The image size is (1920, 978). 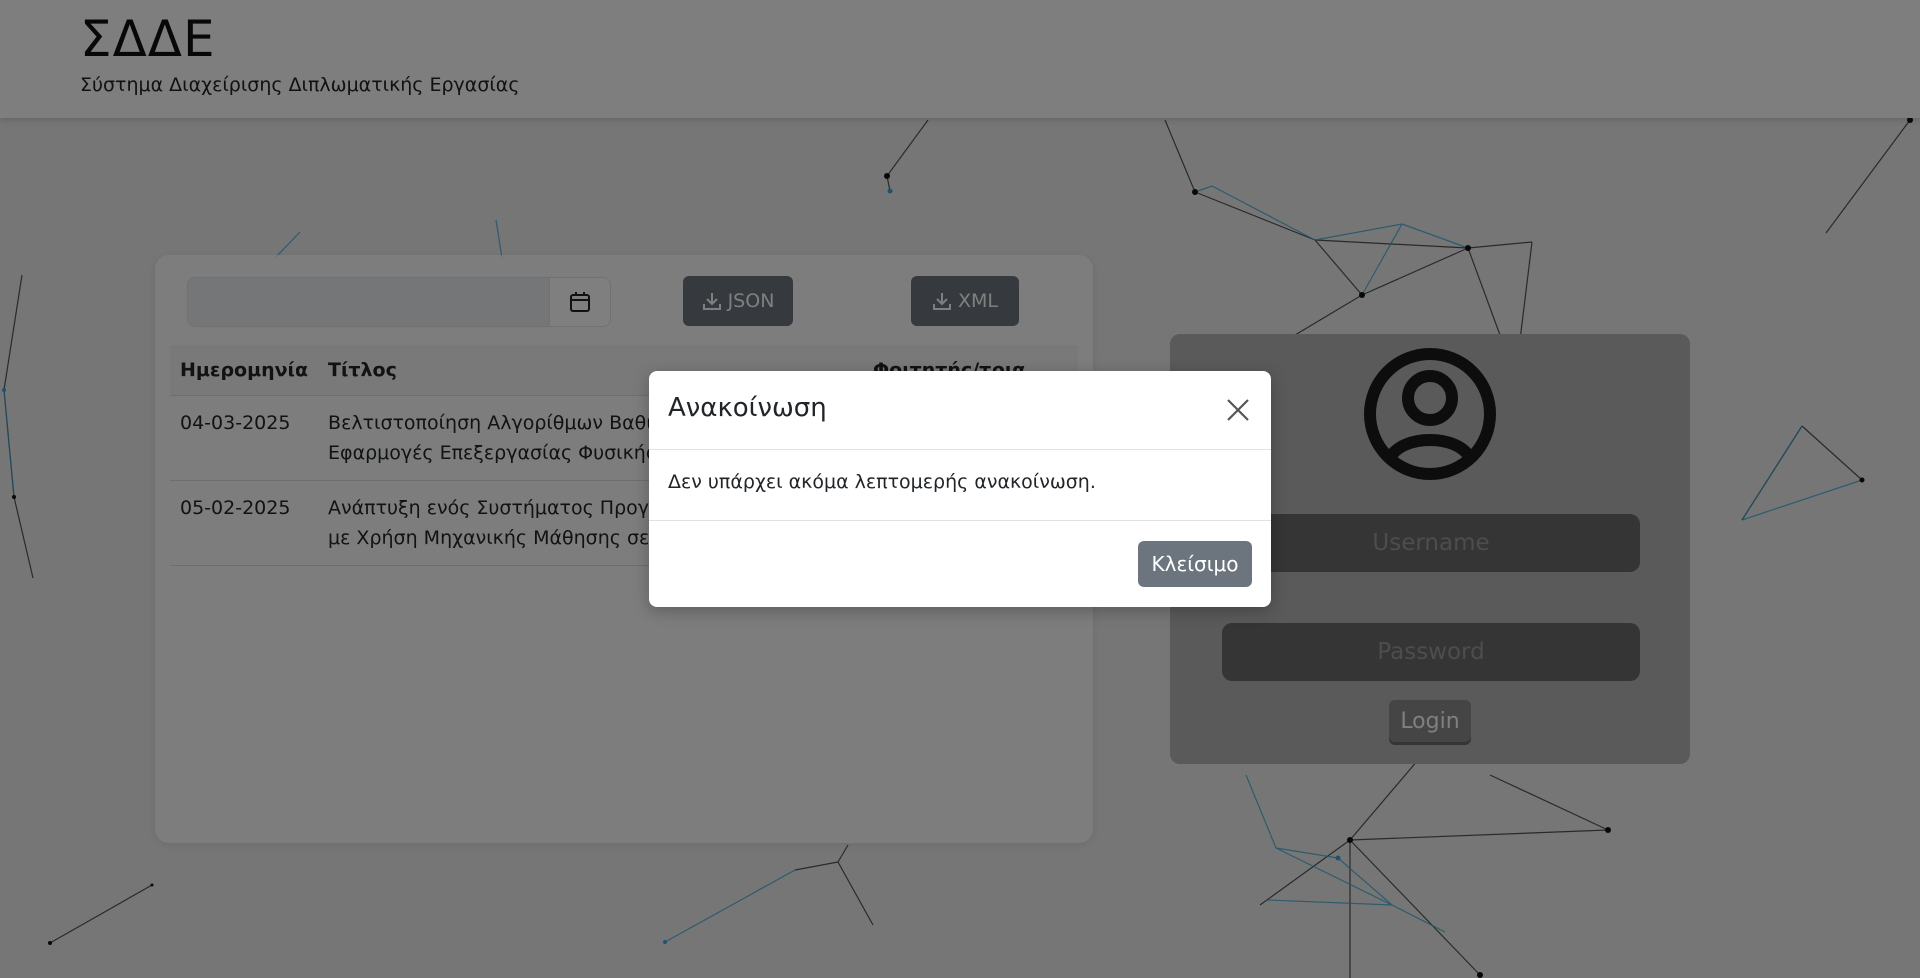 I want to click on modal-body-text: Δεν υπάρχει ακόμα λεπτομερής ανακοίνωση., so click(x=882, y=482).